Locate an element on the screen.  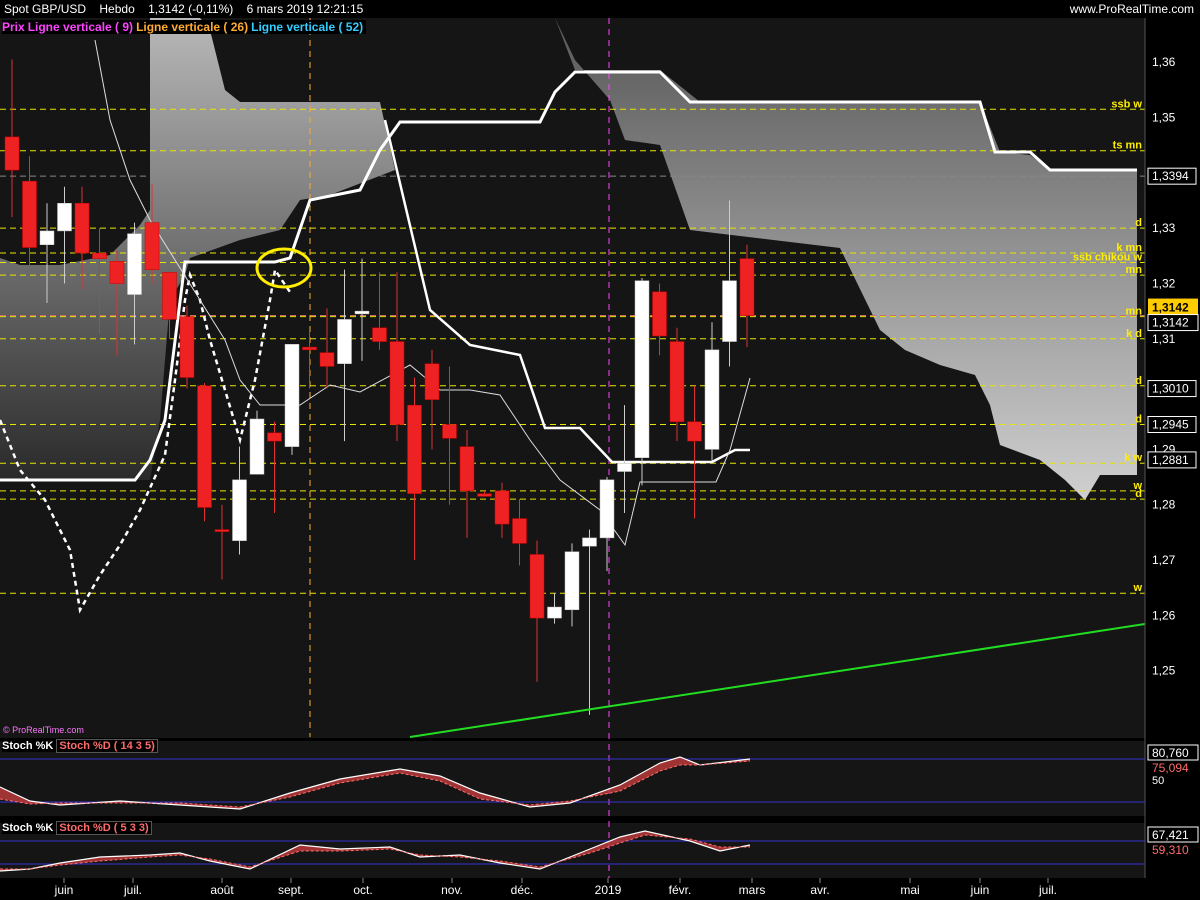
y-tick-label: 1,33 is located at coordinates (1164, 228).